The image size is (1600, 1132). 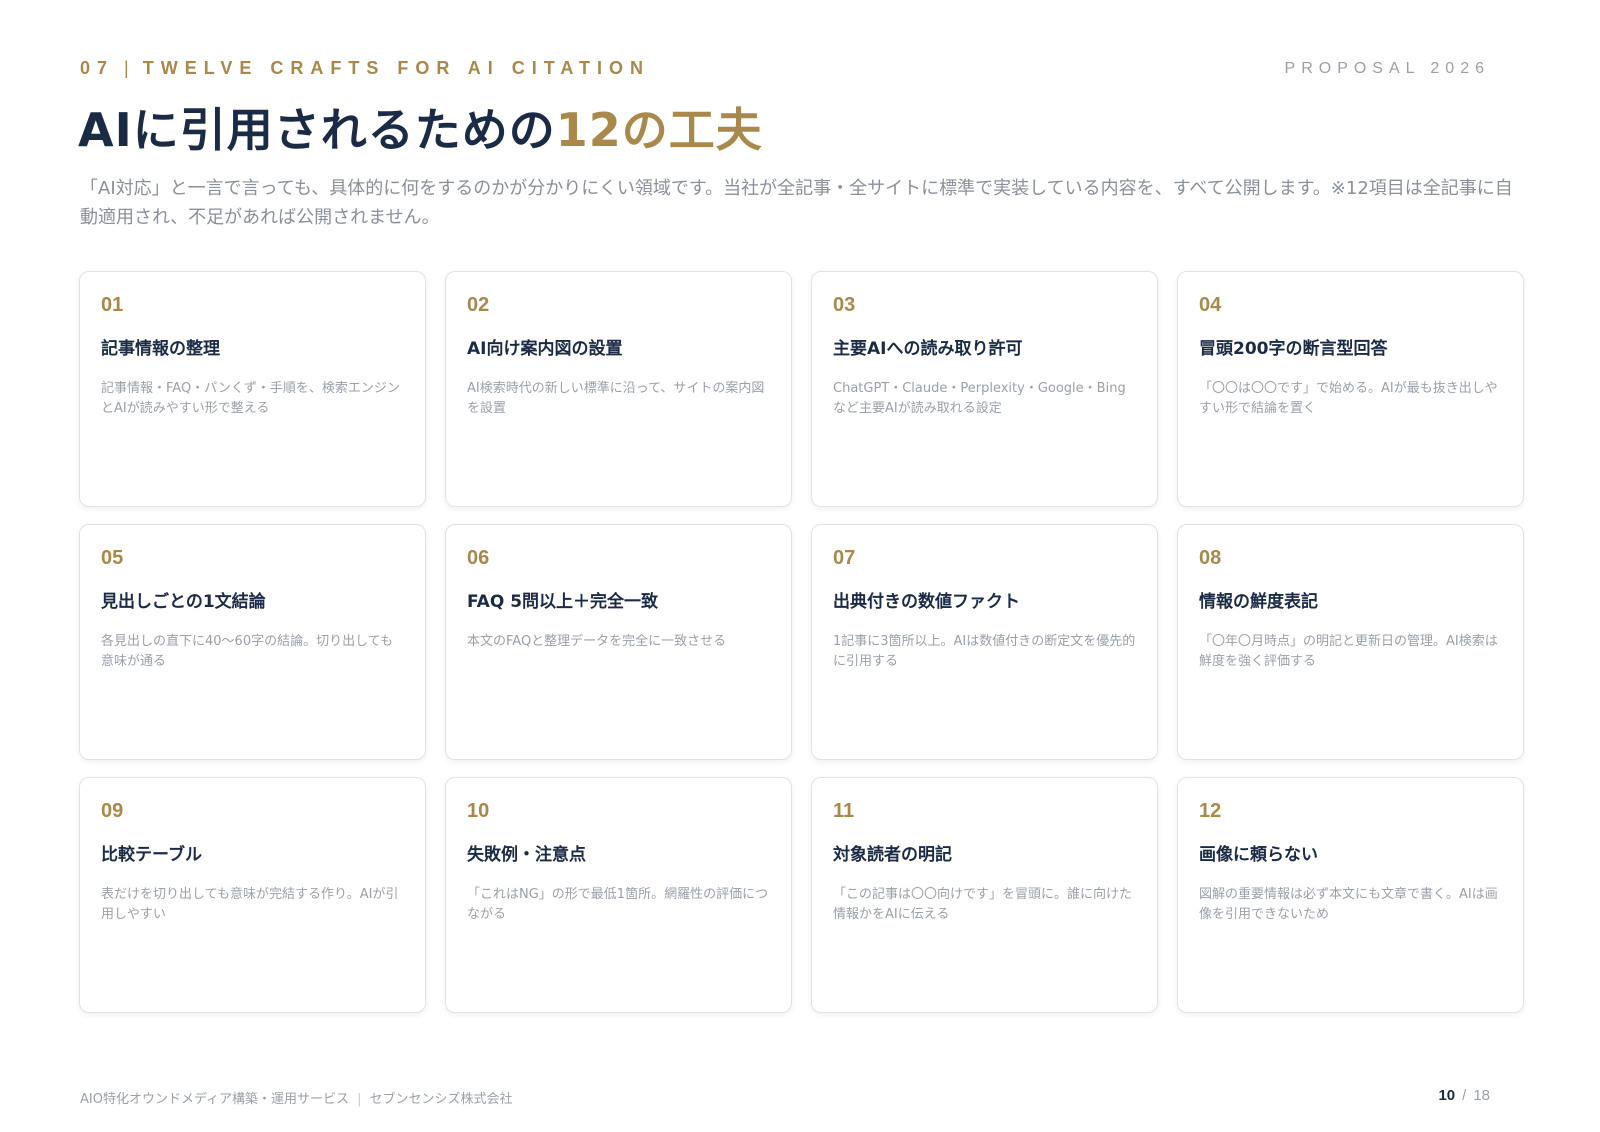 I want to click on card-description: 記事情報・FAQ・パンくず・手順を、検索エンジンとAIが読みやすい形で整える, so click(x=250, y=398).